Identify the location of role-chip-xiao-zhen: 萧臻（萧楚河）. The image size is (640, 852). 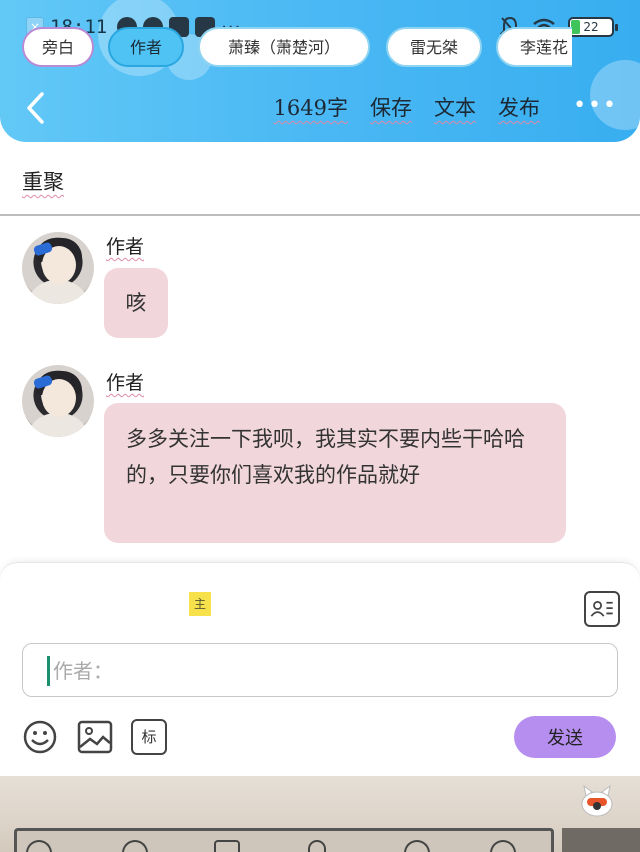
(284, 47).